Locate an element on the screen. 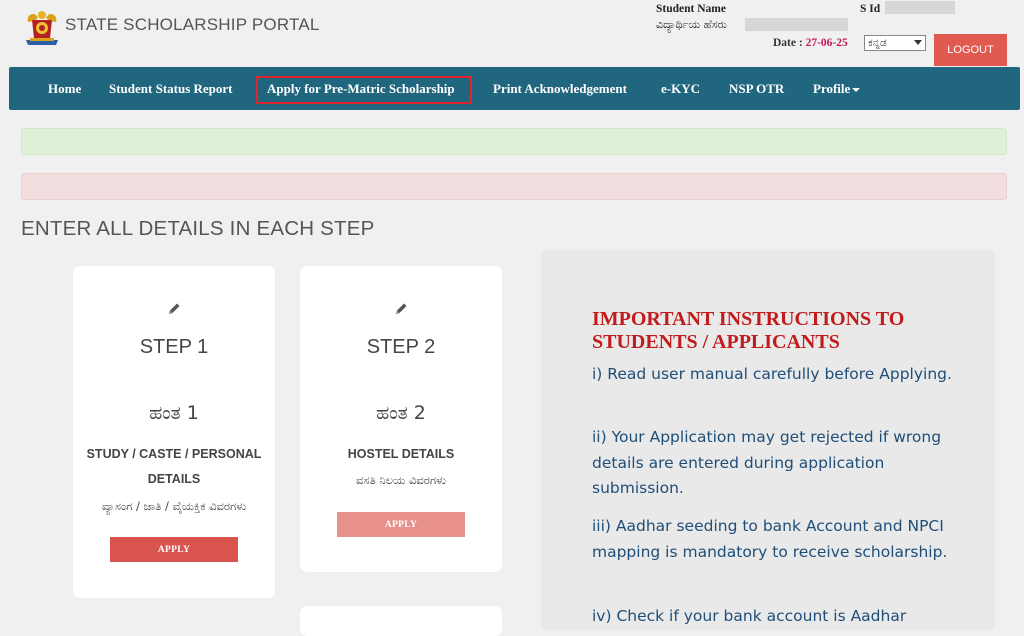  success-alert-bar is located at coordinates (514, 141).